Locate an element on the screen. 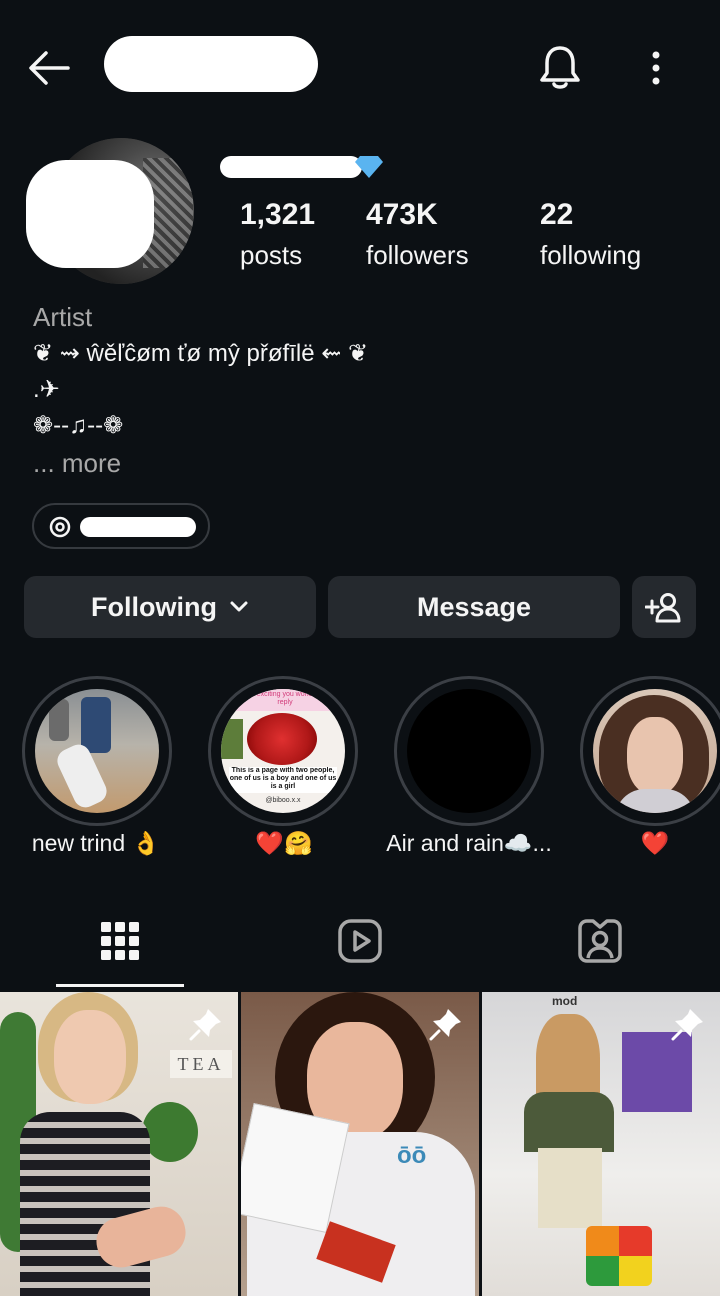 The height and width of the screenshot is (1296, 720). stat-value: 22 is located at coordinates (557, 214).